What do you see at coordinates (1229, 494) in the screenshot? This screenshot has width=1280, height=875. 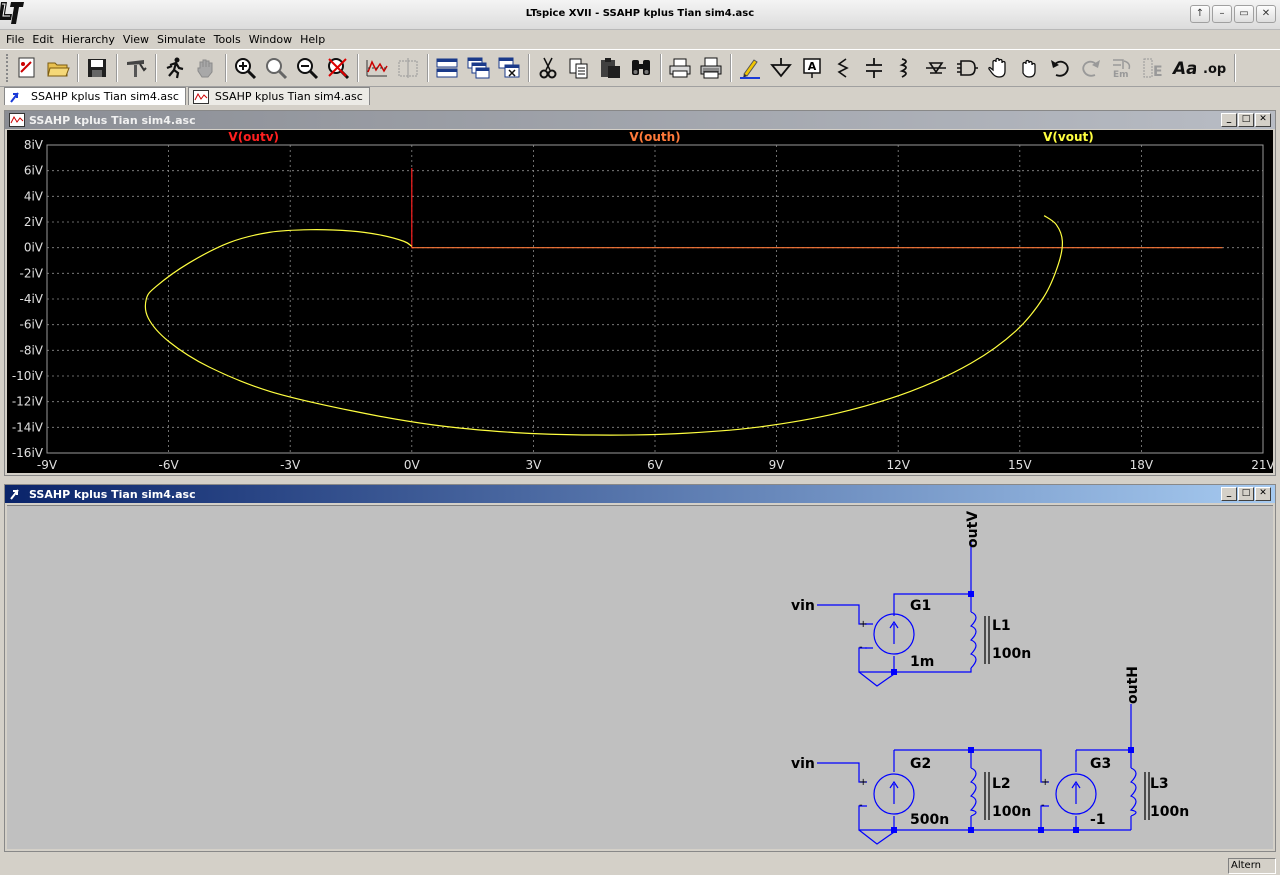 I see `schematic-minimize-button: _` at bounding box center [1229, 494].